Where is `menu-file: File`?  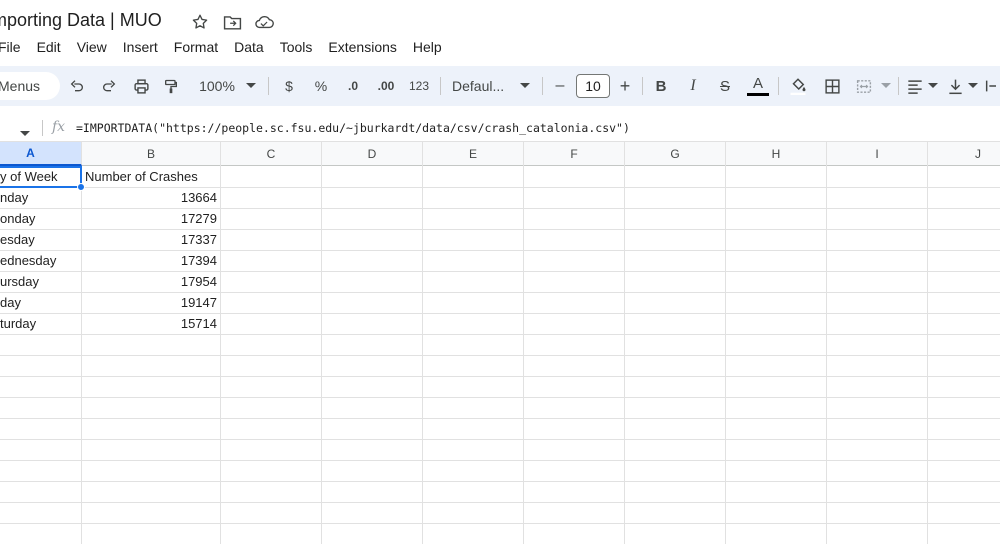 menu-file: File is located at coordinates (10, 48).